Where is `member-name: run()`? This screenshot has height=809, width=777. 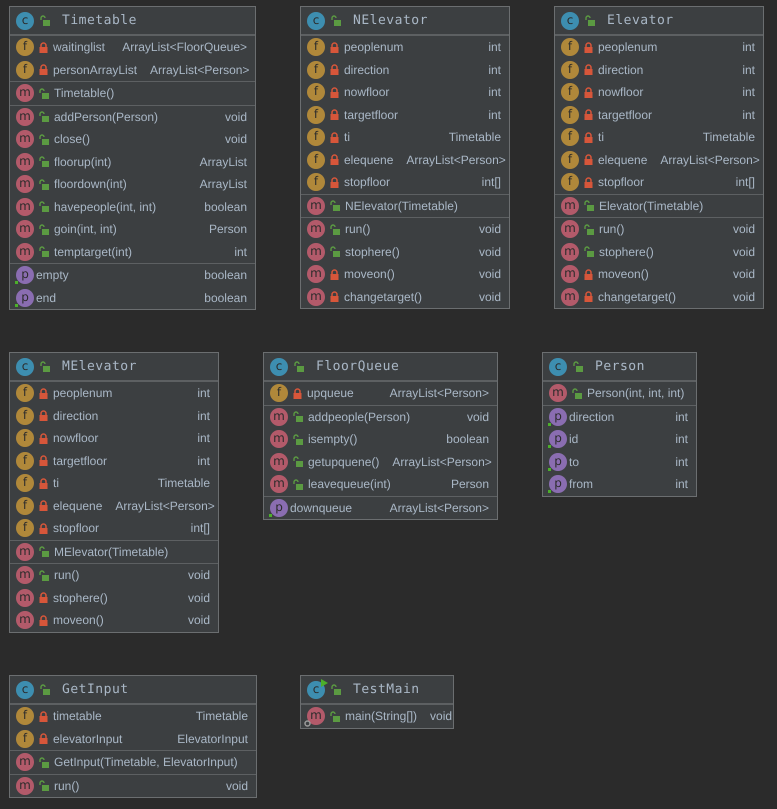 member-name: run() is located at coordinates (67, 785).